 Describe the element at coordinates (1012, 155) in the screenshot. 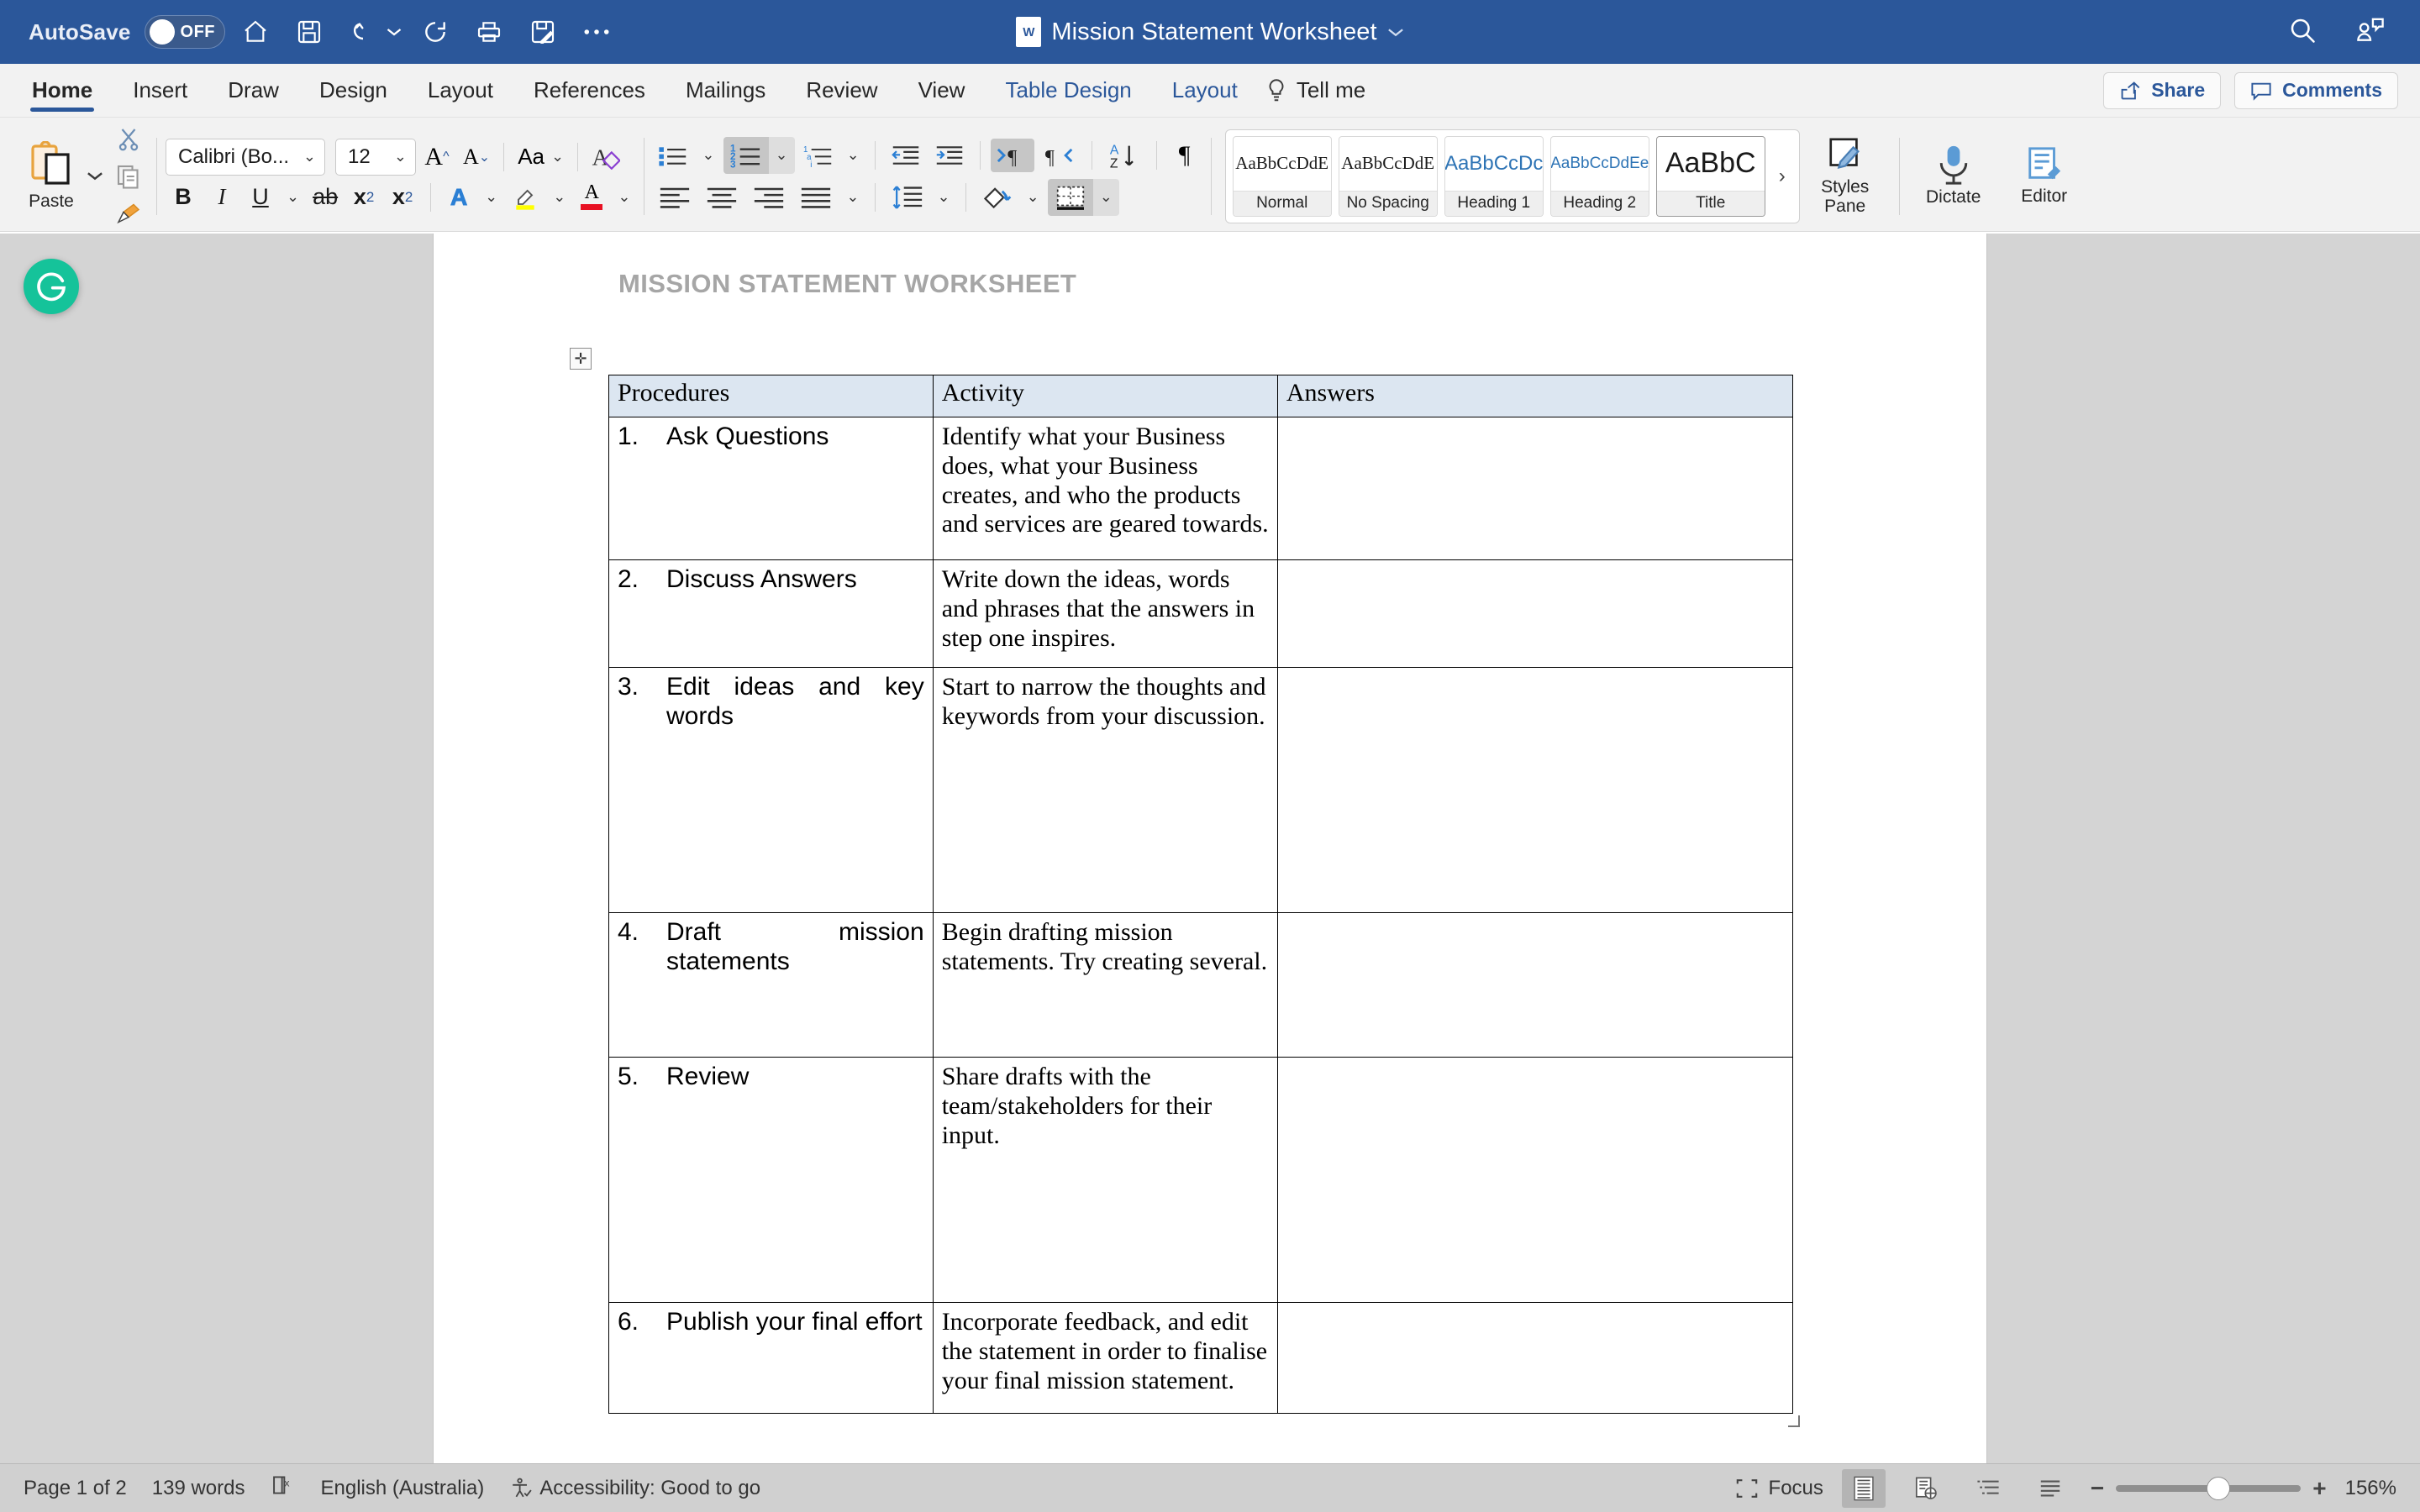

I see `left-to-right-icon: ¶` at that location.